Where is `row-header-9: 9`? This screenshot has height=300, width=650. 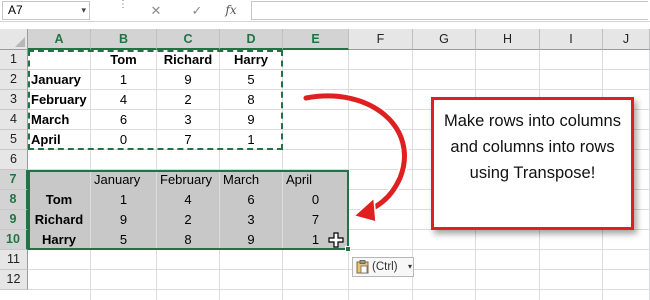 row-header-9: 9 is located at coordinates (14, 220).